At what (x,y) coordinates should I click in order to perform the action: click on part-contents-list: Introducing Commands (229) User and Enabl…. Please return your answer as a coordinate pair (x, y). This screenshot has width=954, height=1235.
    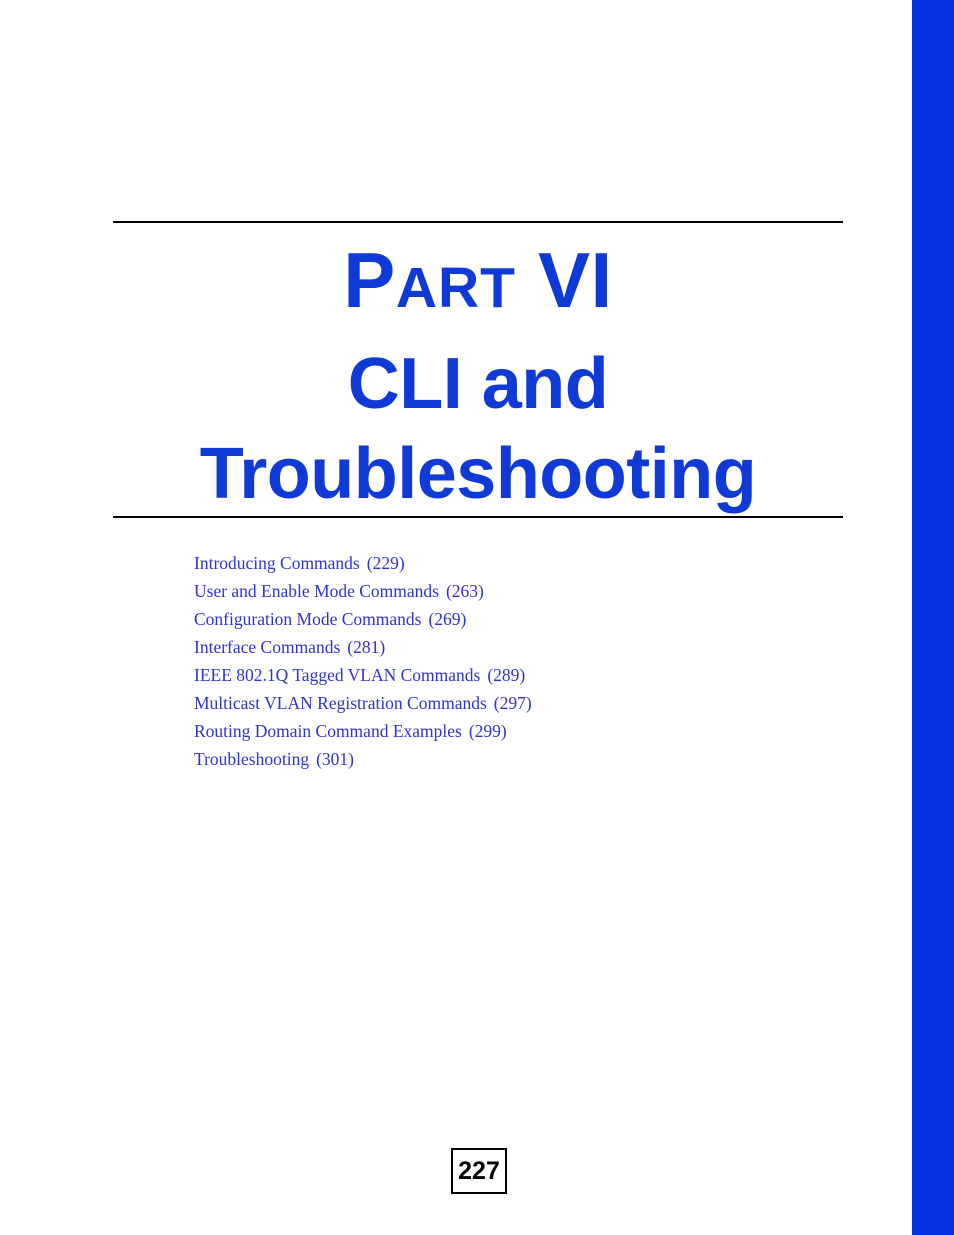
    Looking at the image, I should click on (514, 661).